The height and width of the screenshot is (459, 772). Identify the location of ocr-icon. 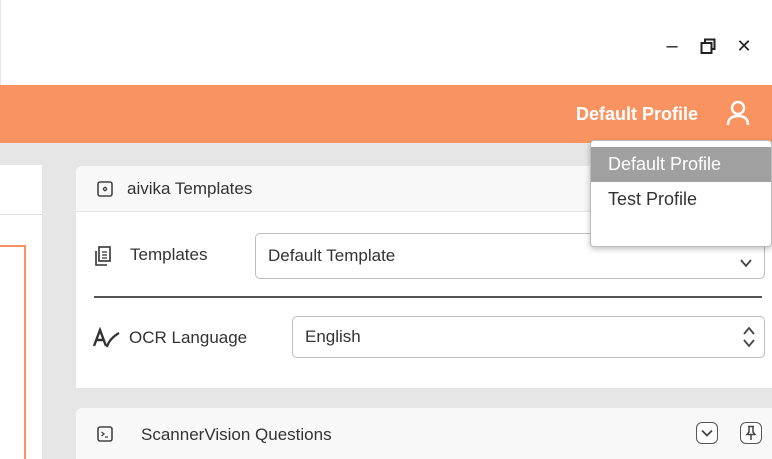
(106, 337).